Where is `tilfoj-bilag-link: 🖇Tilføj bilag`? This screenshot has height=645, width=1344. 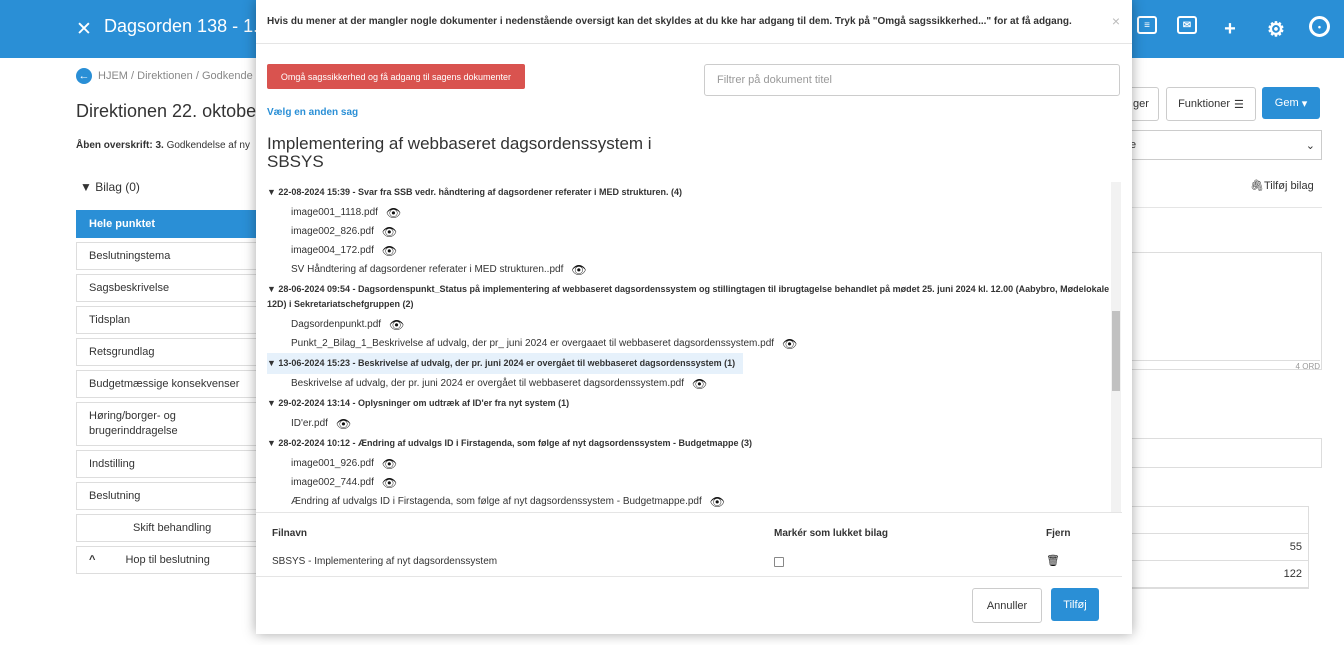 tilfoj-bilag-link: 🖇Tilføj bilag is located at coordinates (1282, 185).